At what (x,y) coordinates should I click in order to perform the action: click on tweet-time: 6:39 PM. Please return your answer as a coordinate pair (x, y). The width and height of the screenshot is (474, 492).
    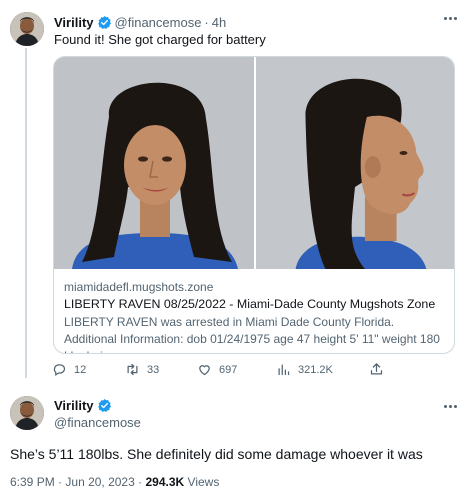
    Looking at the image, I should click on (32, 482).